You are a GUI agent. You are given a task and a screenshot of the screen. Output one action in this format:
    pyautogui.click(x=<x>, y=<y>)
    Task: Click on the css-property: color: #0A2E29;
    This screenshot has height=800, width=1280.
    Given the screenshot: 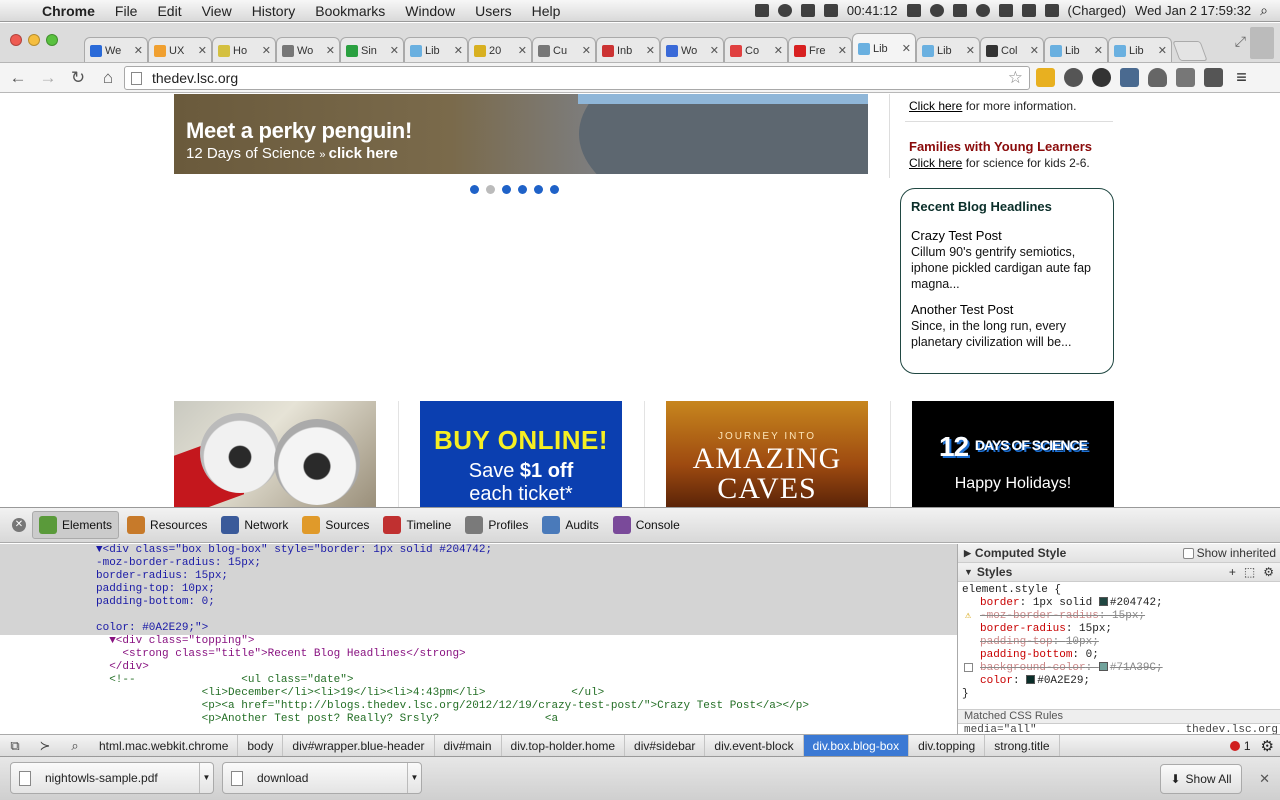 What is the action you would take?
    pyautogui.click(x=1119, y=681)
    